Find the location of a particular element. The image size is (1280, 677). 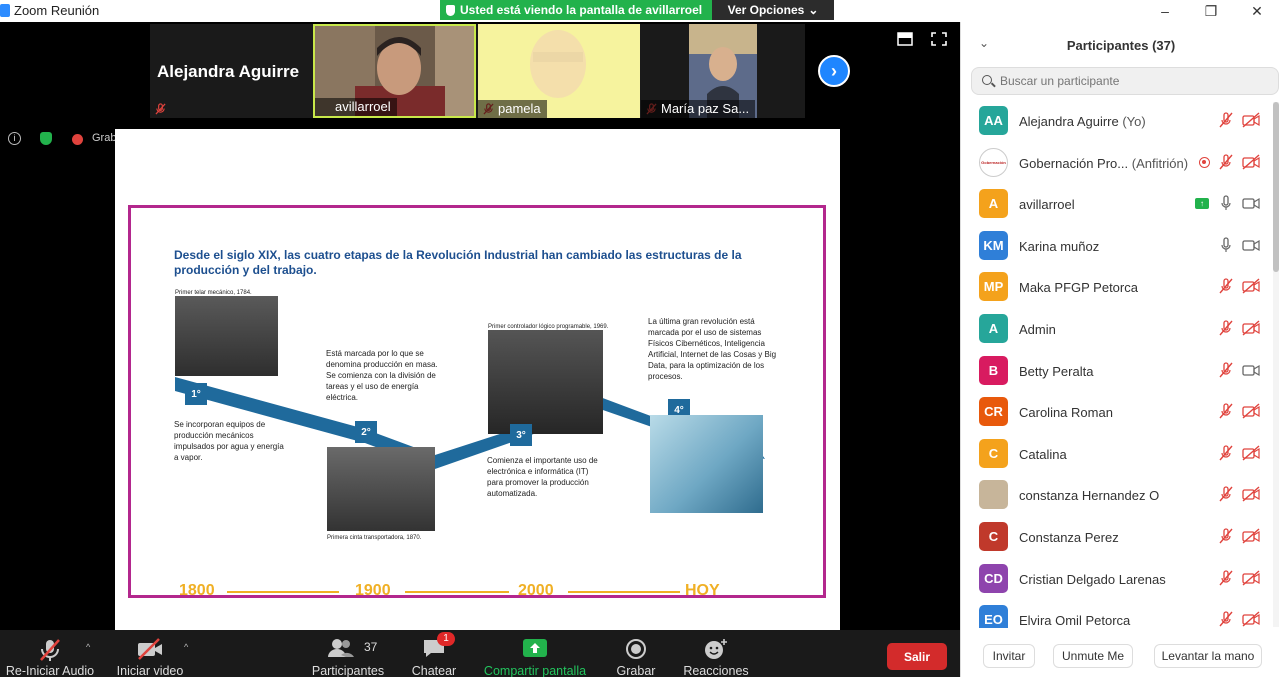

participant-row: B Betty Peralta is located at coordinates (1117, 371).